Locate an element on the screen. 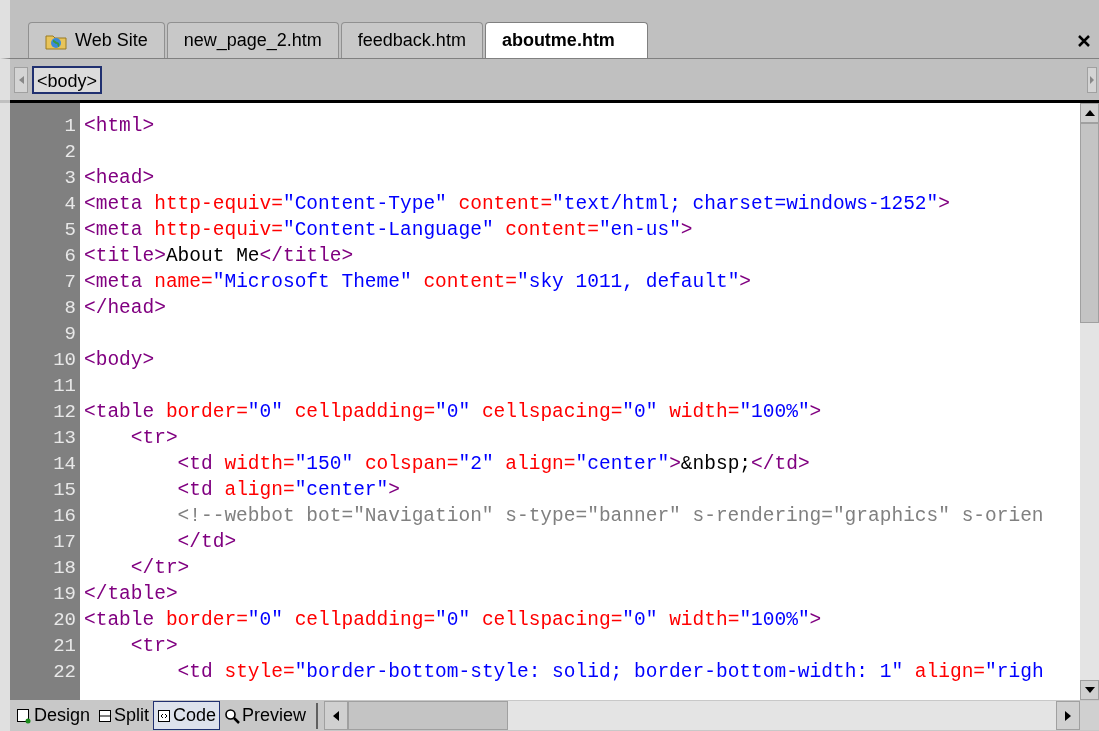  scroll-right-button is located at coordinates (1092, 79).